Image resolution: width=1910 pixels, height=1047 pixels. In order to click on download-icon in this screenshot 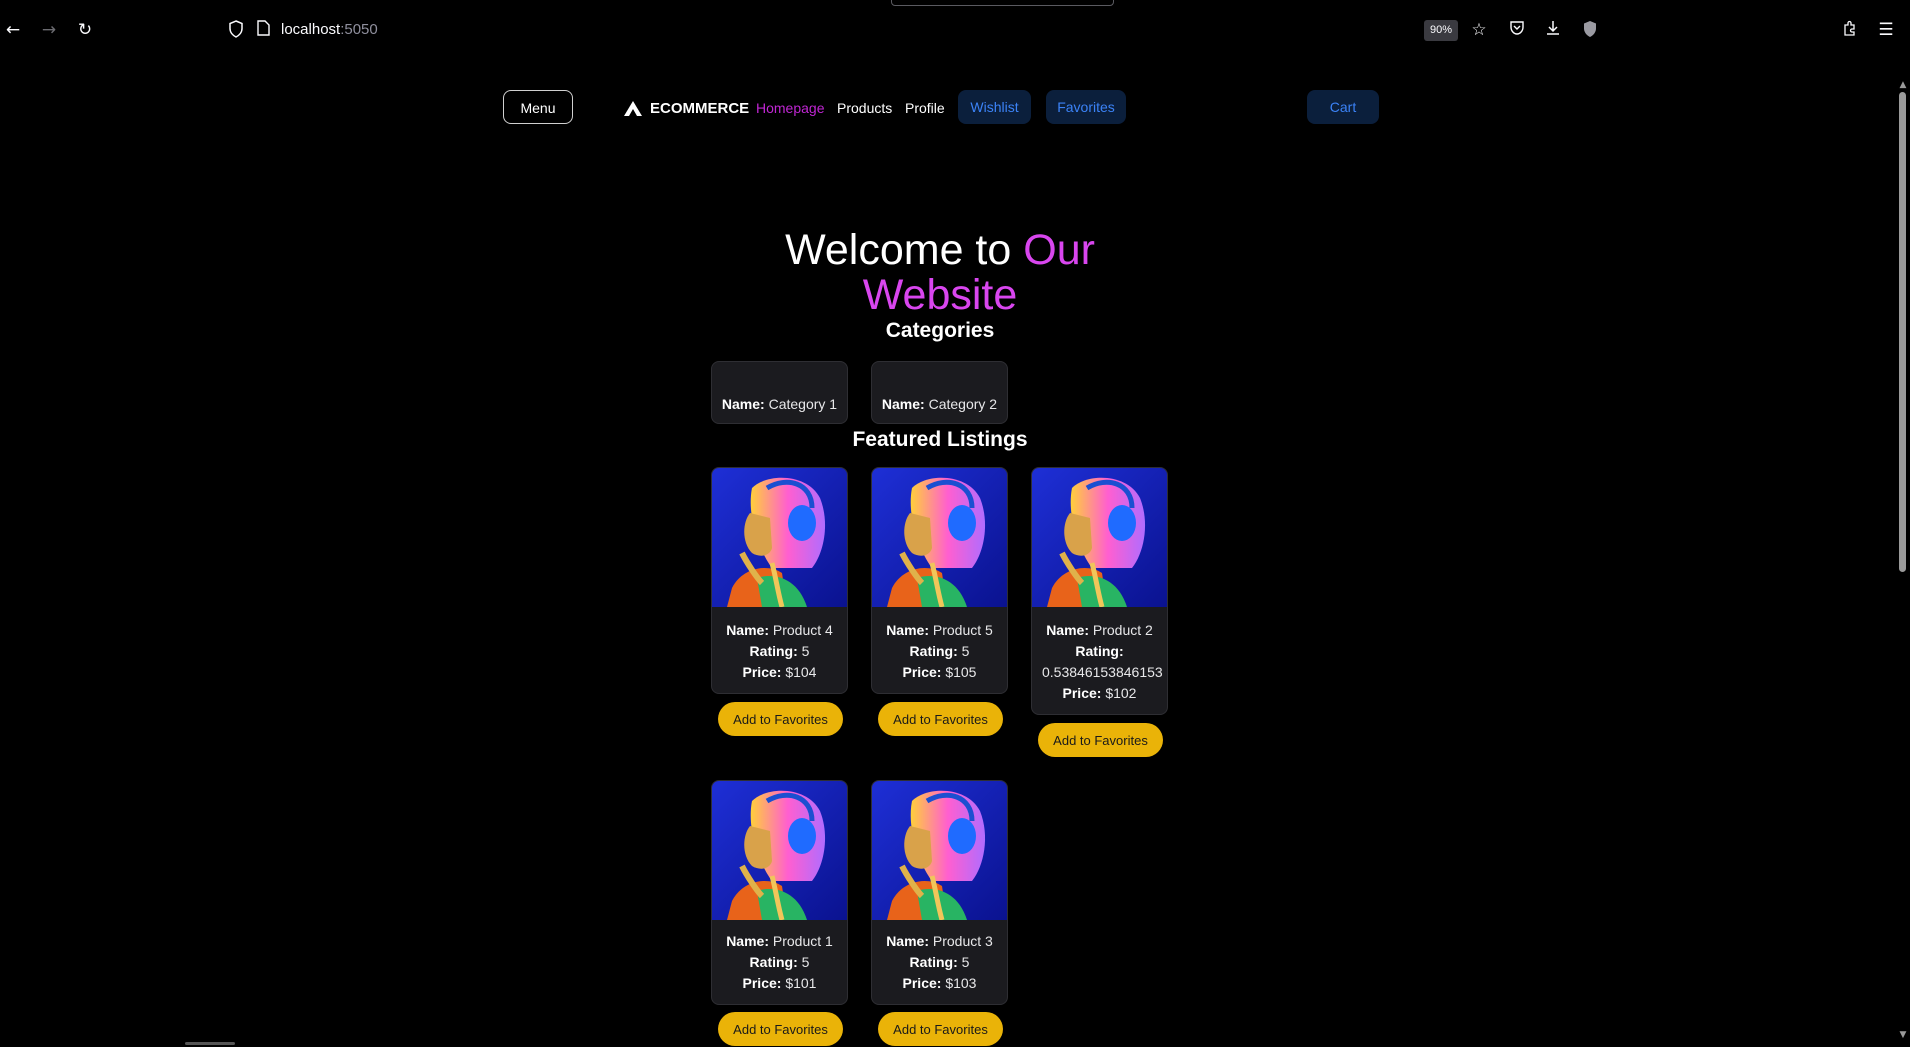, I will do `click(1553, 30)`.